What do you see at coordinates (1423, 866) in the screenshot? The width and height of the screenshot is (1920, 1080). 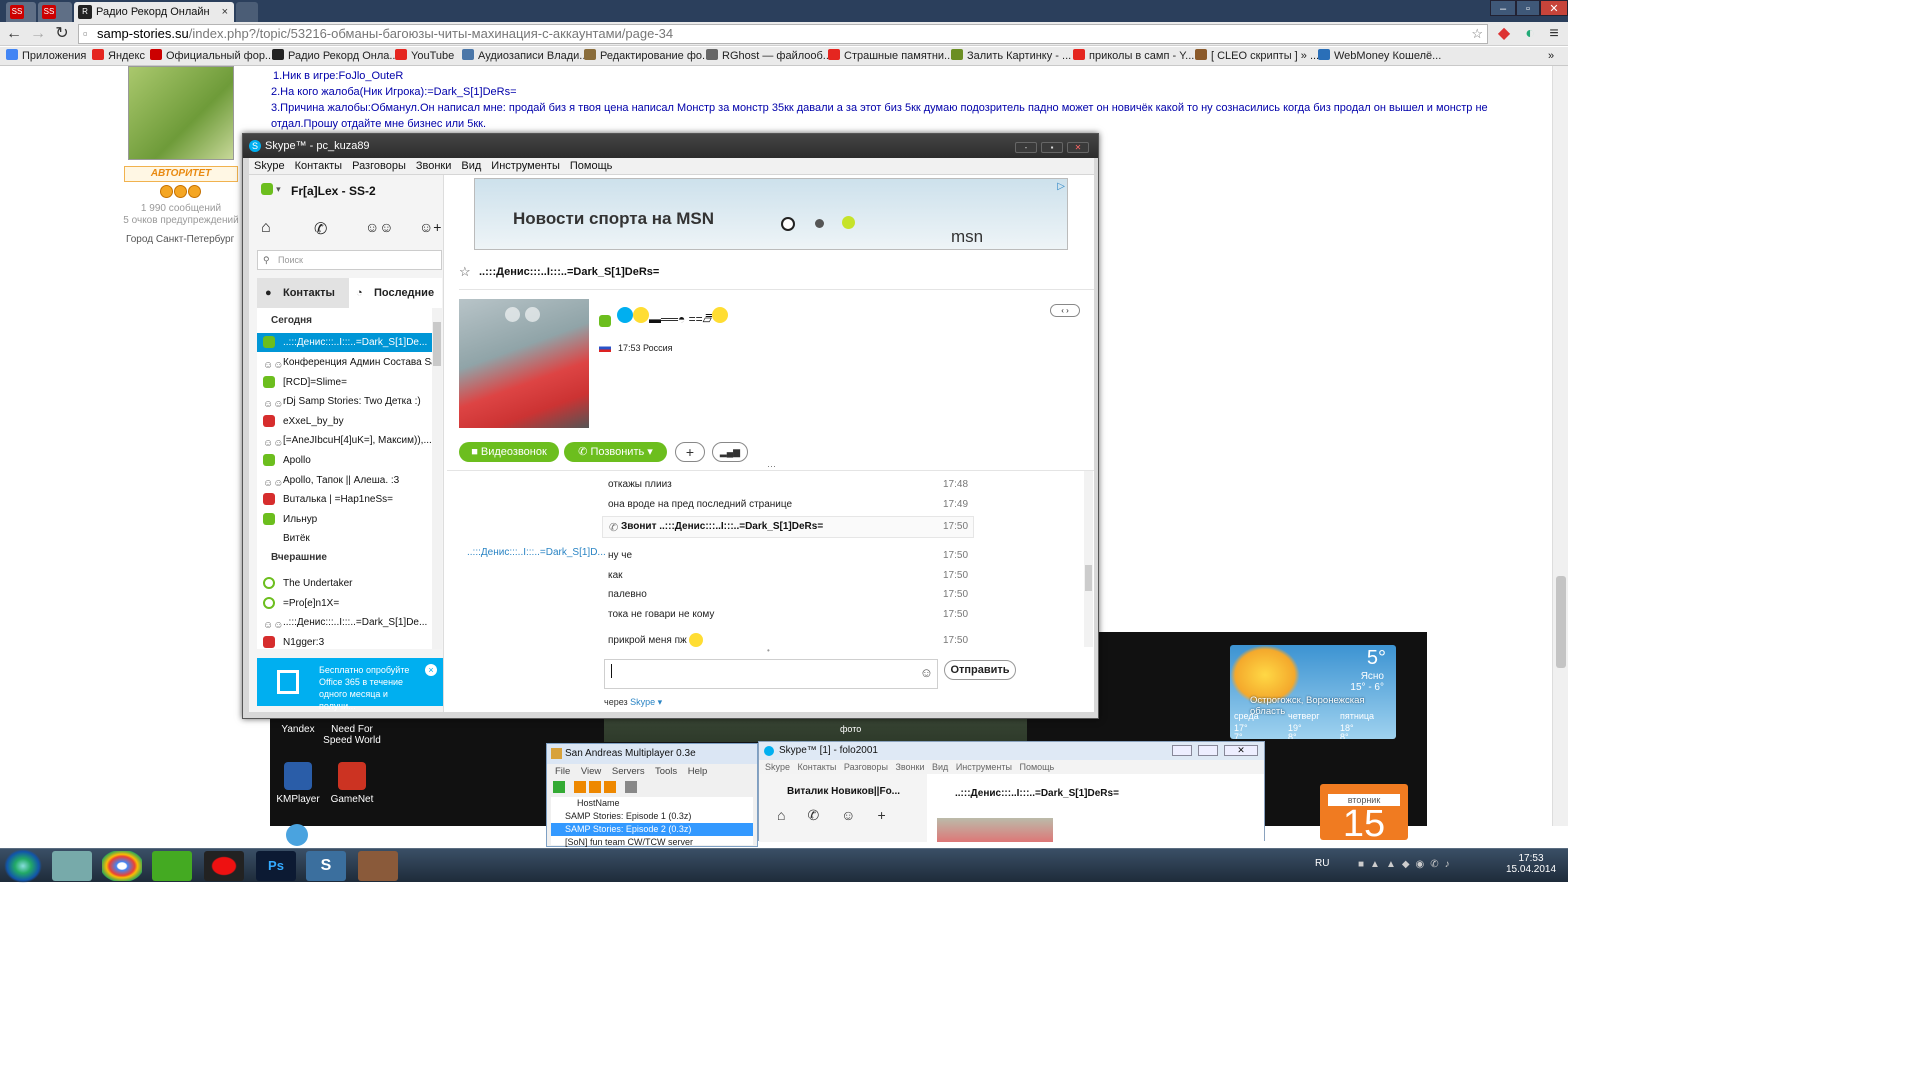 I see `tray-icons: ■▲▲◆◉✆♪` at bounding box center [1423, 866].